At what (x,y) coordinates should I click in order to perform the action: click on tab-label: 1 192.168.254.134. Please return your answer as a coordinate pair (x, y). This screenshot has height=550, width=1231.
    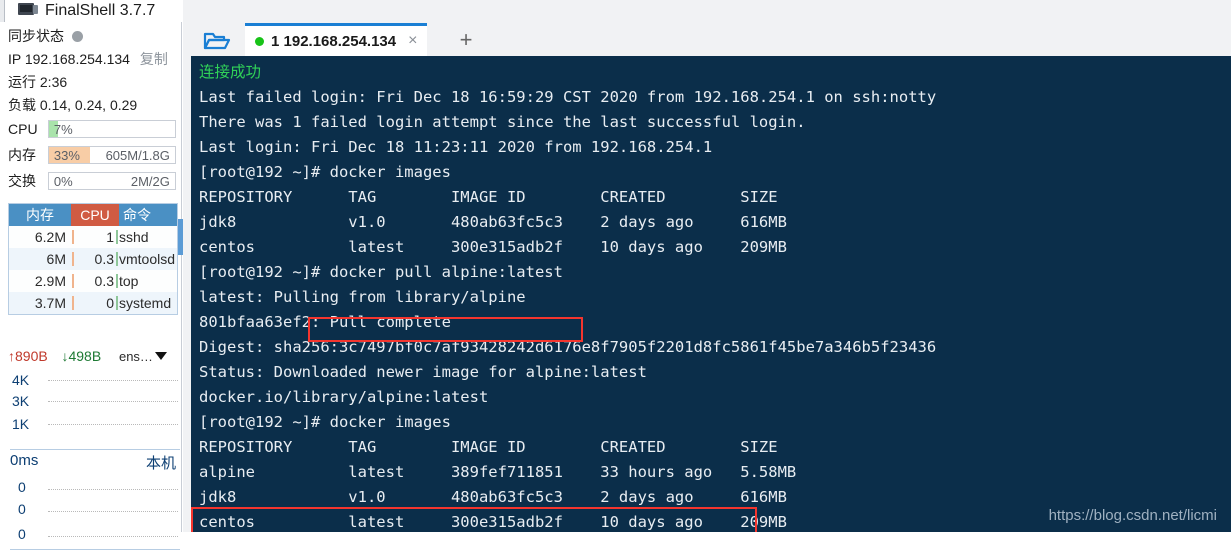
    Looking at the image, I should click on (334, 41).